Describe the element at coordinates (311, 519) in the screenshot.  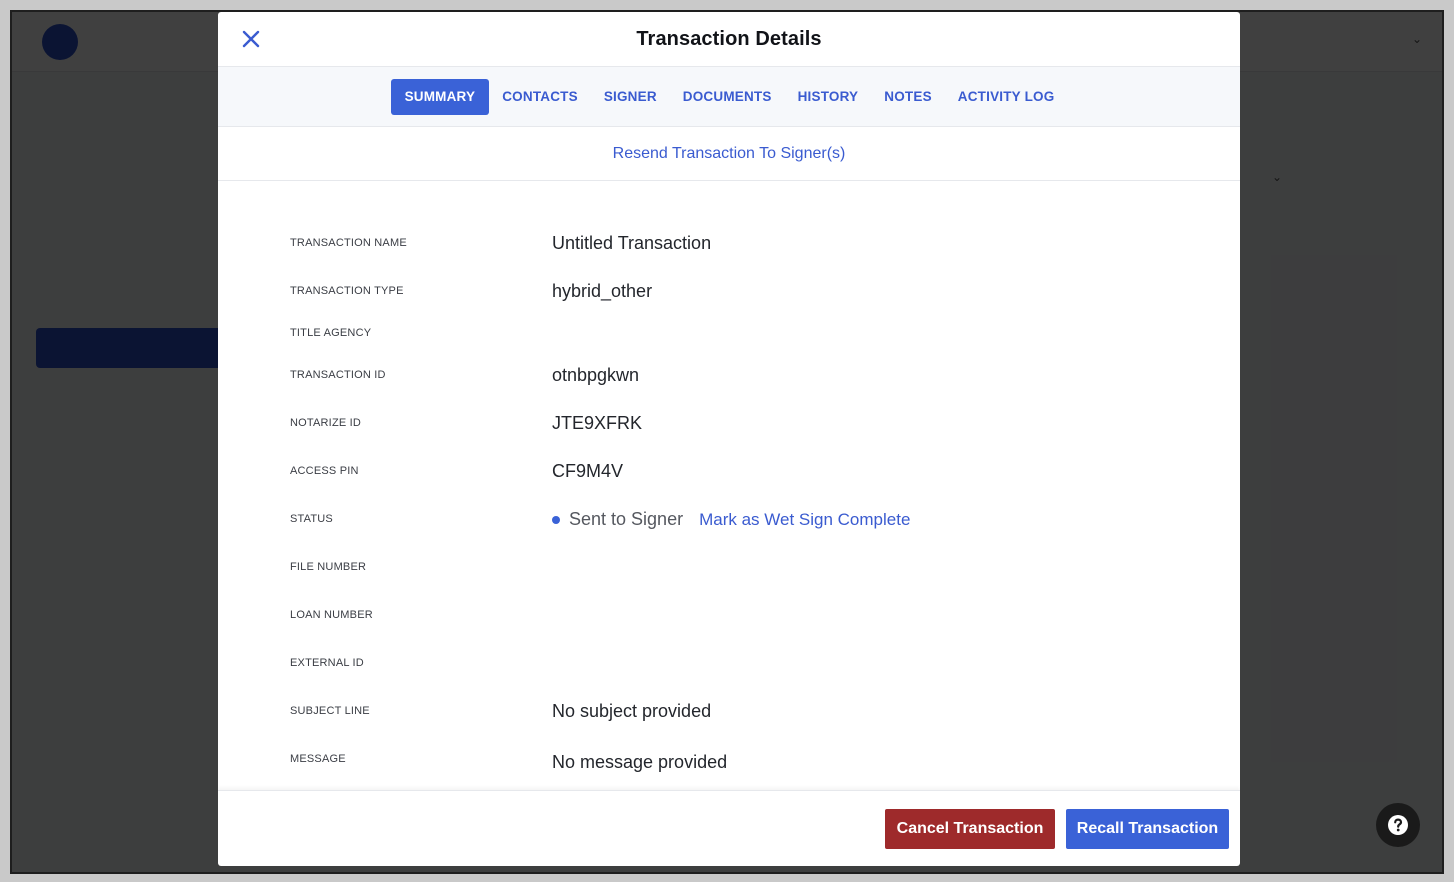
I see `detail-label: STATUS` at that location.